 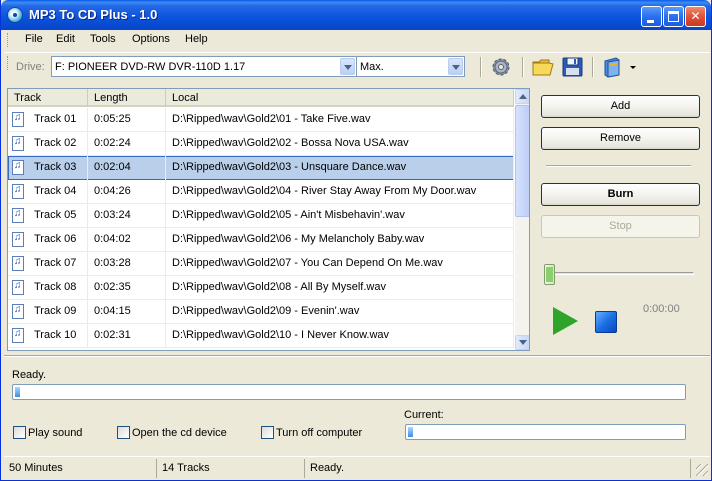 What do you see at coordinates (372, 67) in the screenshot?
I see `speed-select-value: Max.` at bounding box center [372, 67].